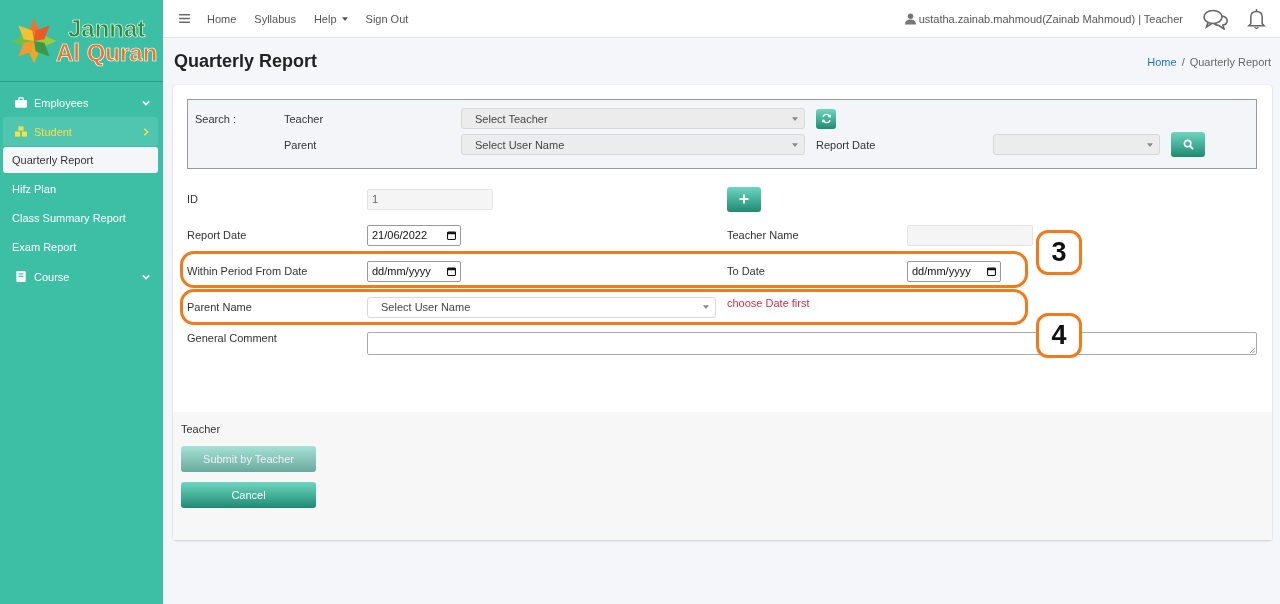  I want to click on boxes-icon, so click(21, 131).